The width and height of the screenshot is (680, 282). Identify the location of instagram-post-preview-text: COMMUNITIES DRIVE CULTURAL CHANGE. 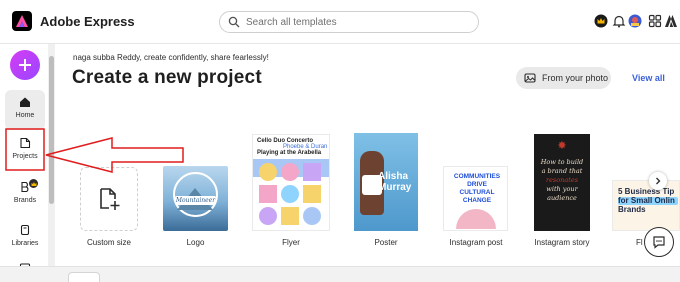
(477, 188).